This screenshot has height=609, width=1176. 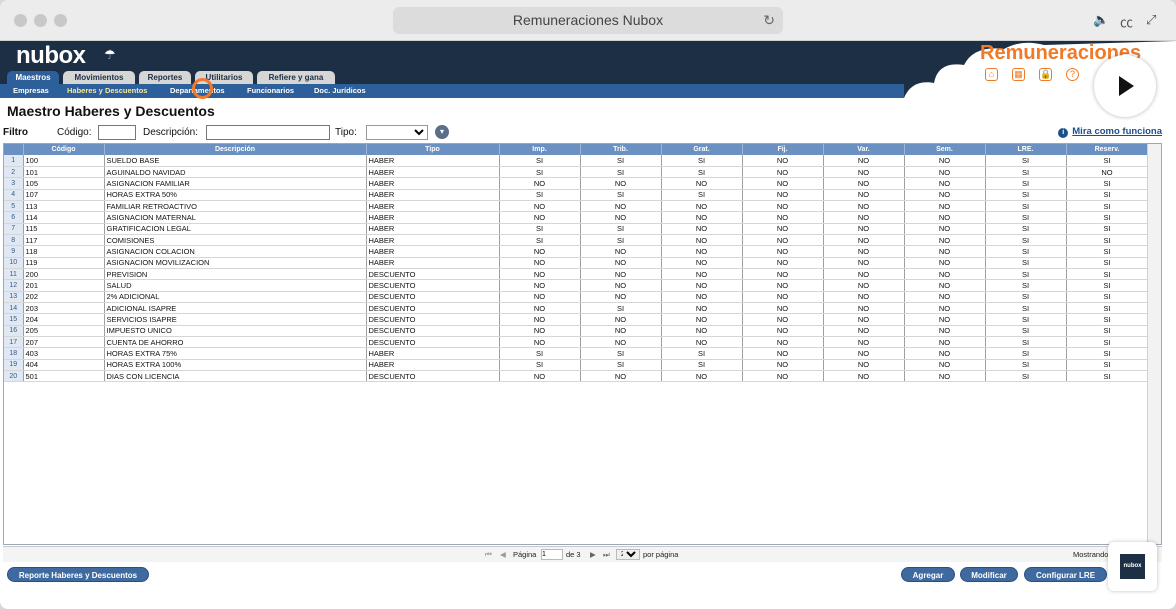 I want to click on grid-icon: ▦, so click(x=1018, y=74).